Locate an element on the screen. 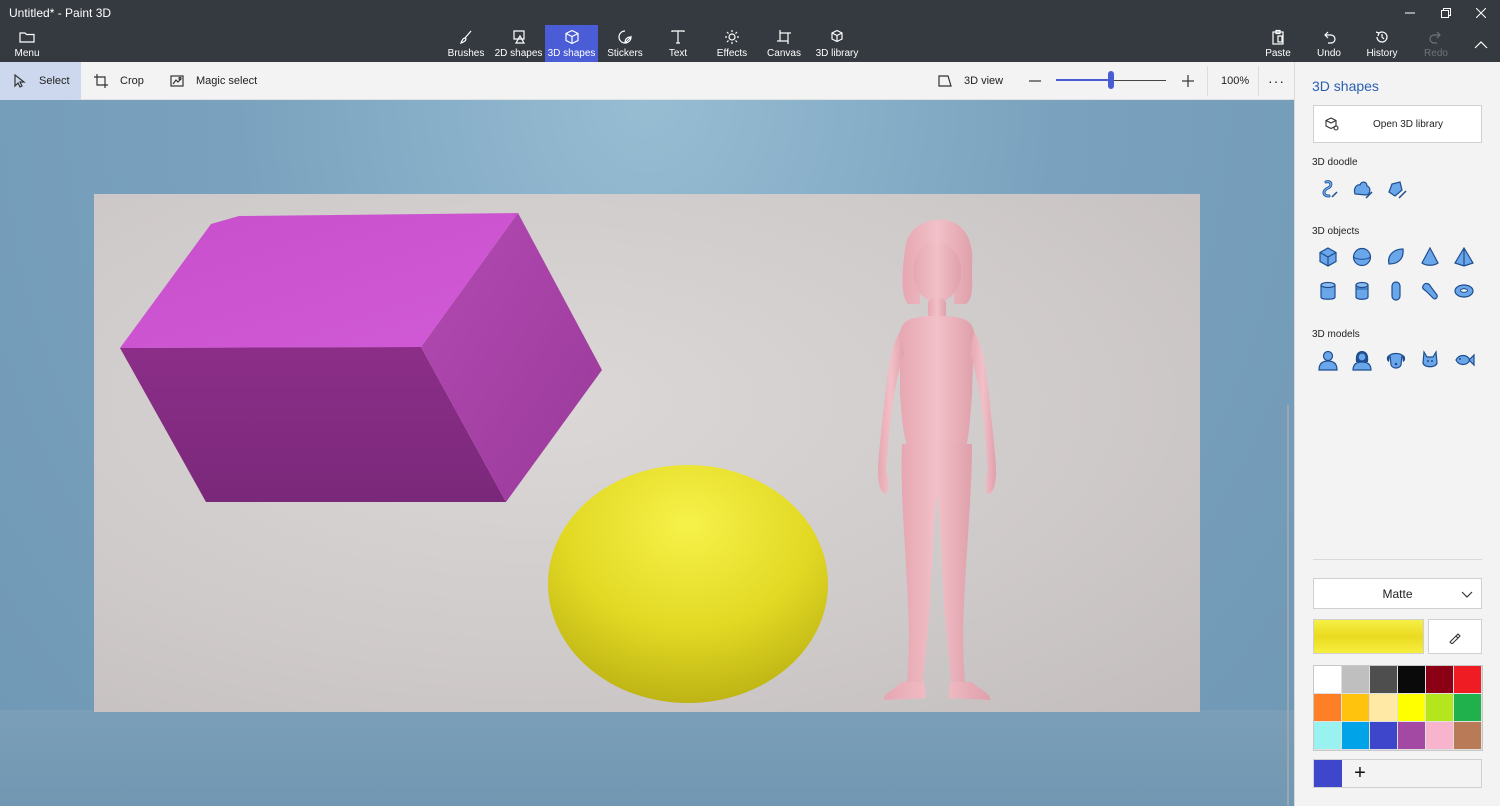 The height and width of the screenshot is (806, 1500). paste-button: Paste is located at coordinates (1278, 43).